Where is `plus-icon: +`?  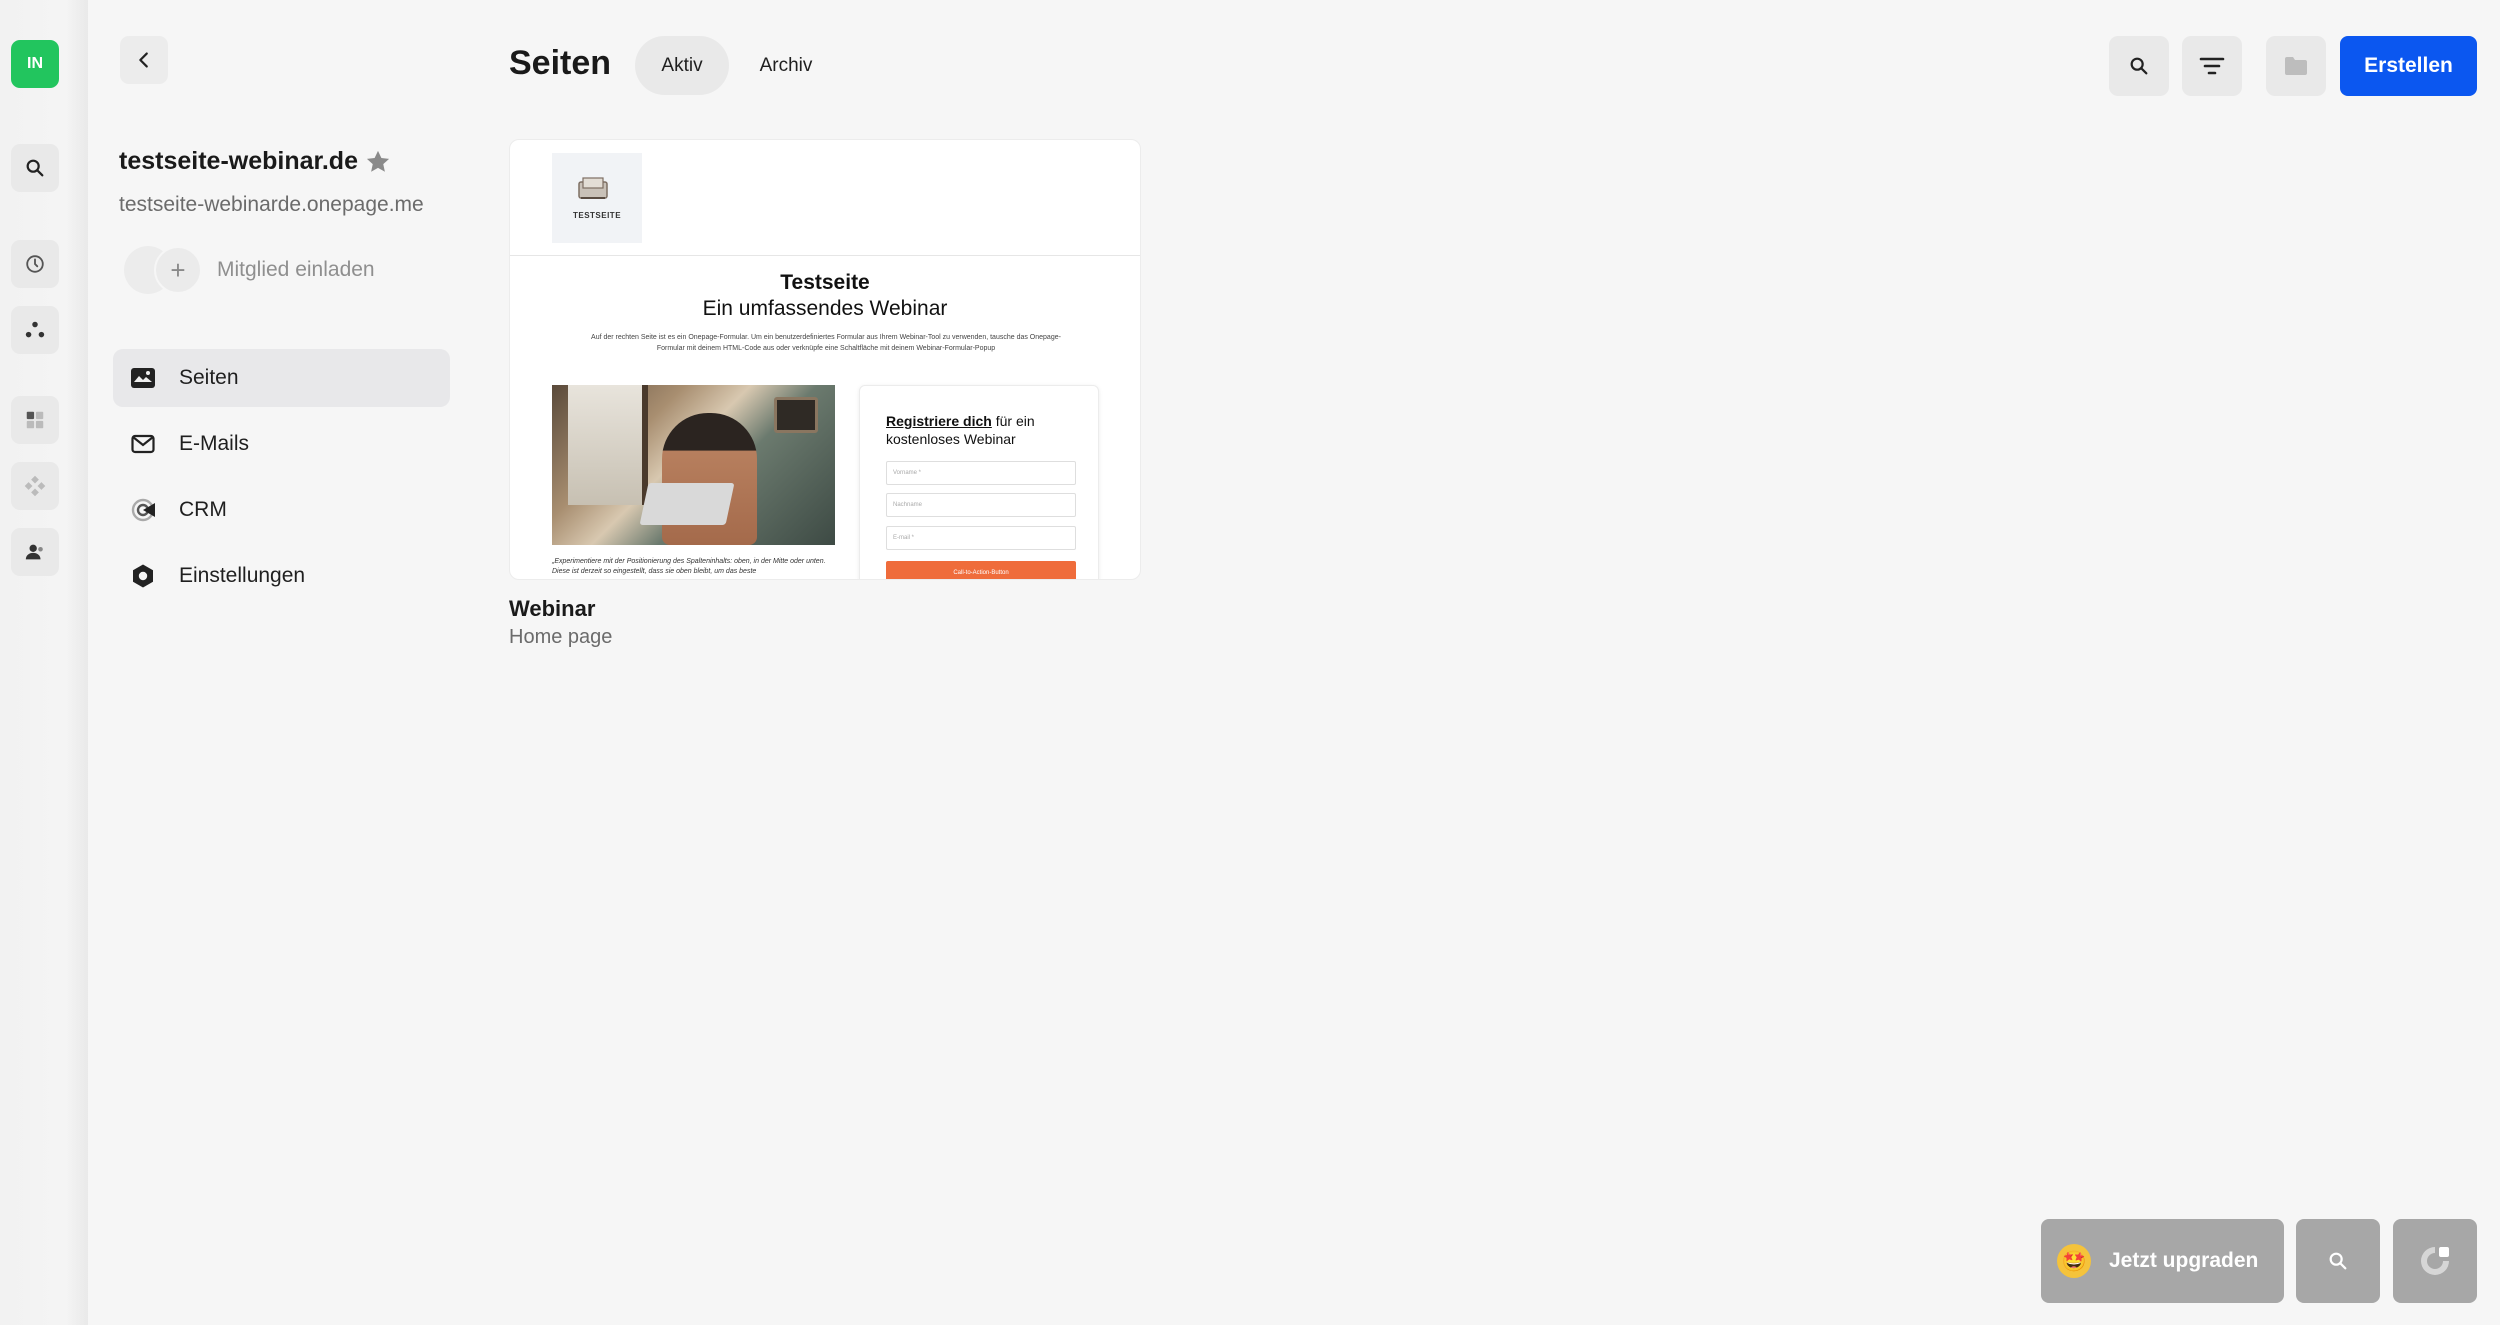 plus-icon: + is located at coordinates (178, 269).